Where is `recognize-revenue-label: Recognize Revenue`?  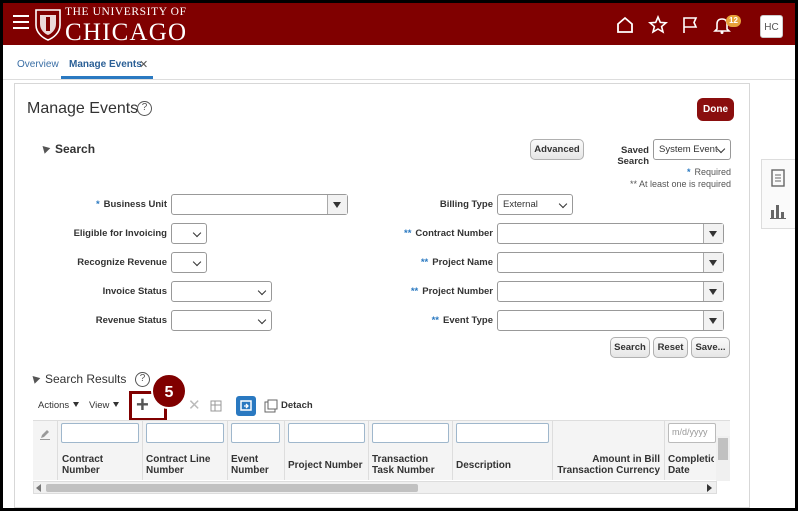
recognize-revenue-label: Recognize Revenue is located at coordinates (122, 262).